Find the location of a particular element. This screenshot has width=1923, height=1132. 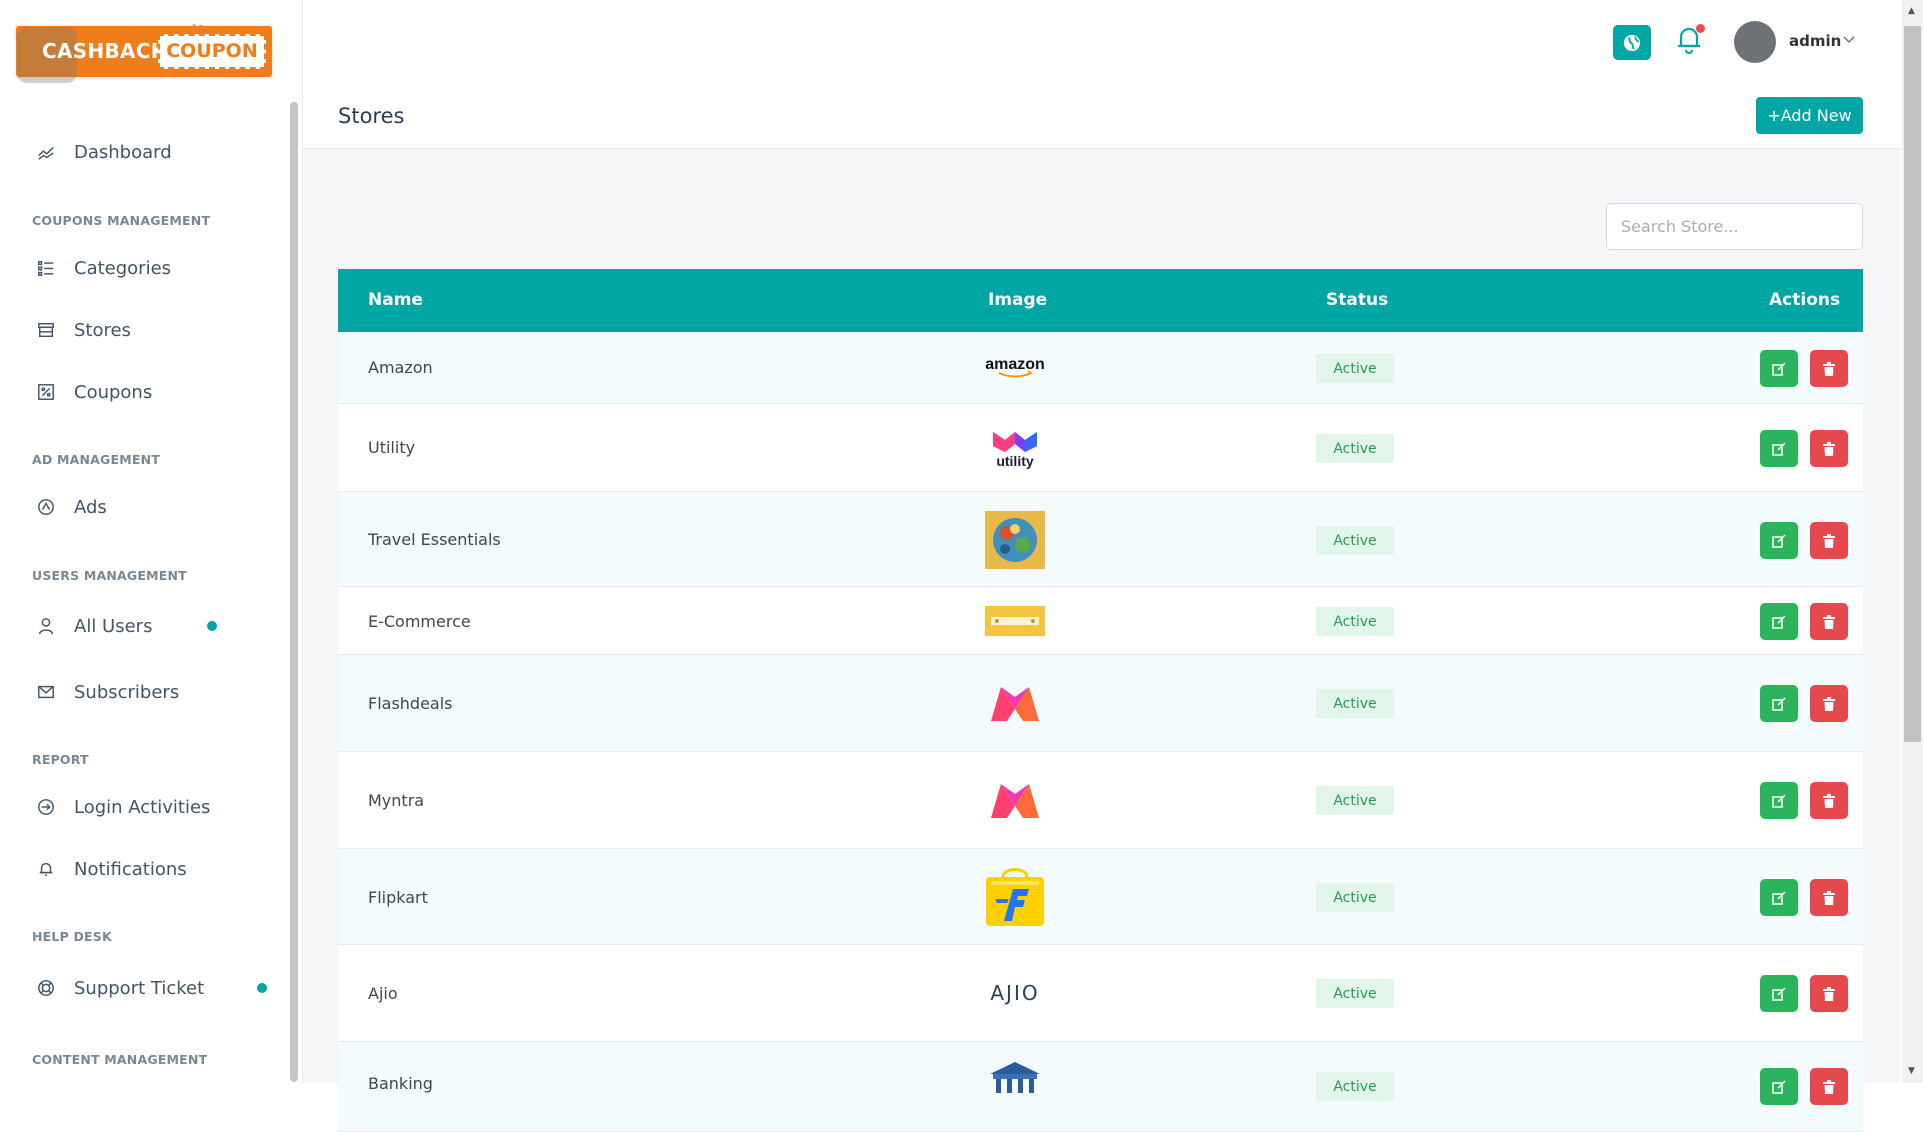

store-name: Amazon is located at coordinates (400, 367).